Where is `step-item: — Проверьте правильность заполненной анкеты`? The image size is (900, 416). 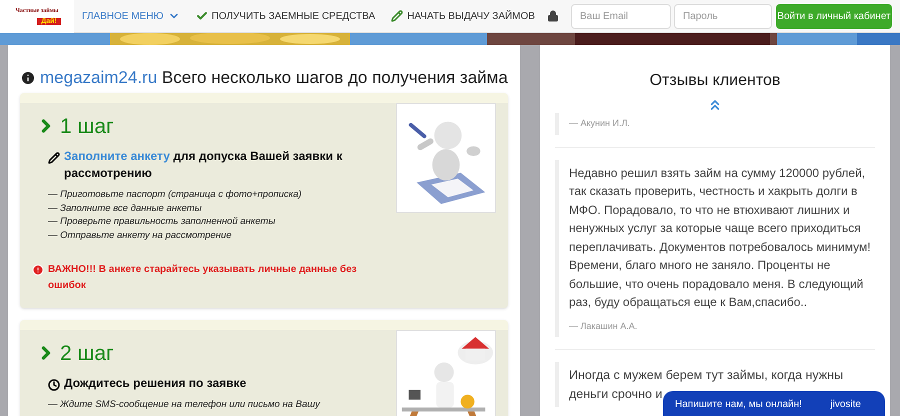
step-item: — Проверьте правильность заполненной анкеты is located at coordinates (162, 221).